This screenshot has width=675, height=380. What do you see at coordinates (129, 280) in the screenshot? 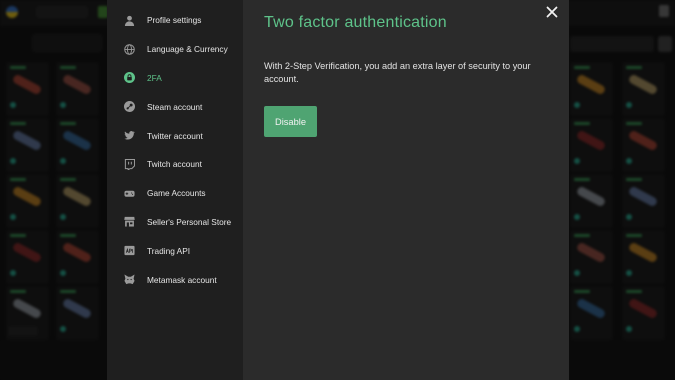
I see `fox-icon` at bounding box center [129, 280].